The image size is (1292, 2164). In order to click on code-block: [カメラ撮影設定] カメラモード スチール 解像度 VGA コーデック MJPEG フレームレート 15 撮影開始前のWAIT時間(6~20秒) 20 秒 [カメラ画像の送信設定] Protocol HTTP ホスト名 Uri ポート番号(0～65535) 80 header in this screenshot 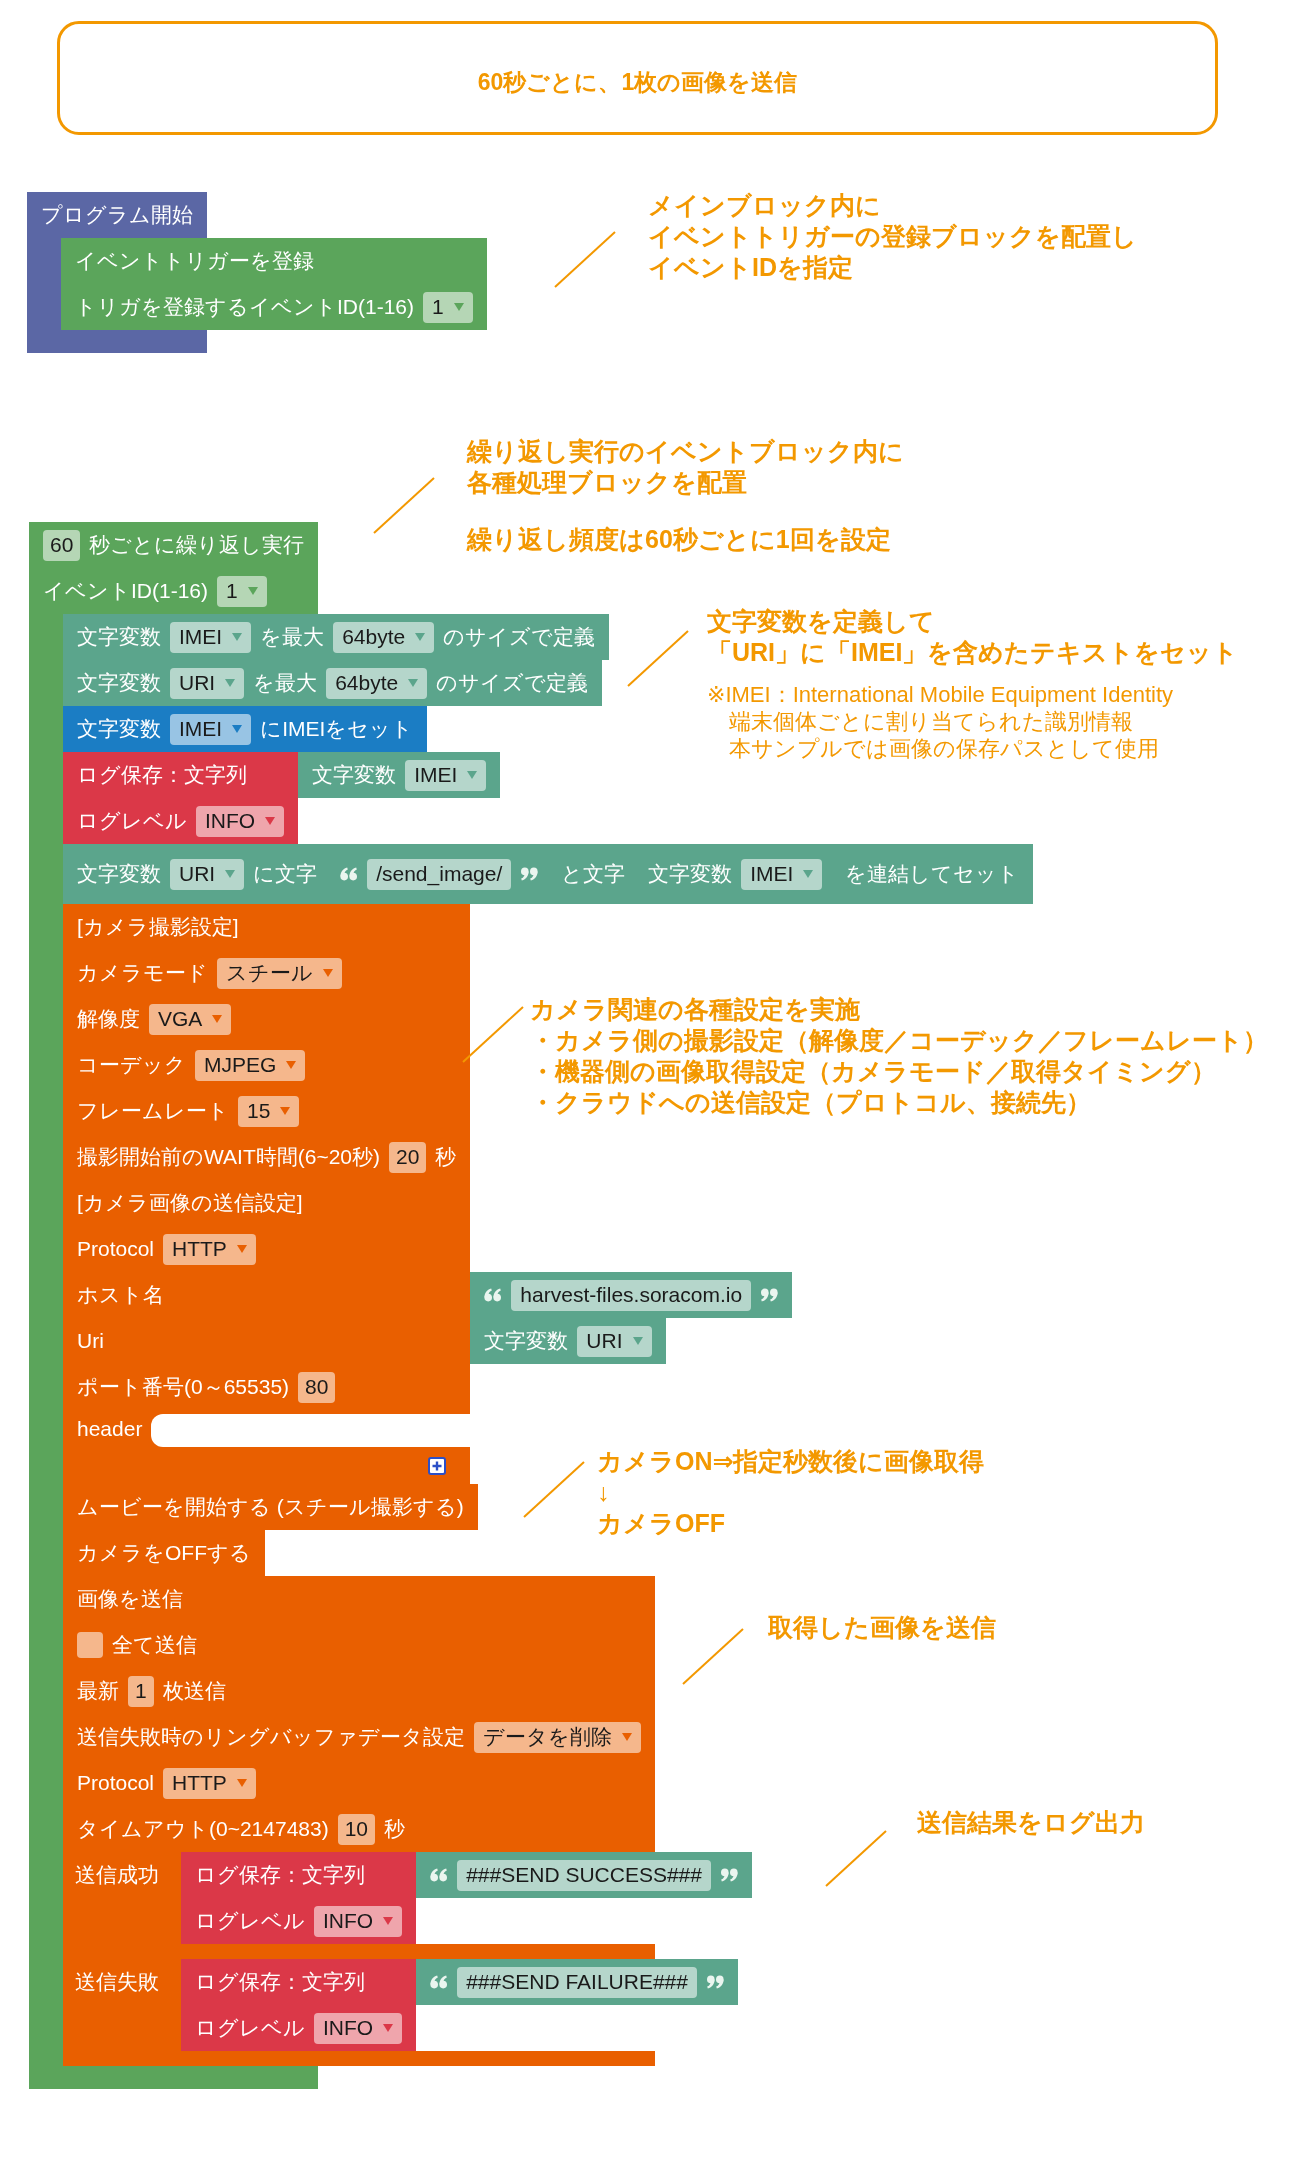, I will do `click(267, 1194)`.